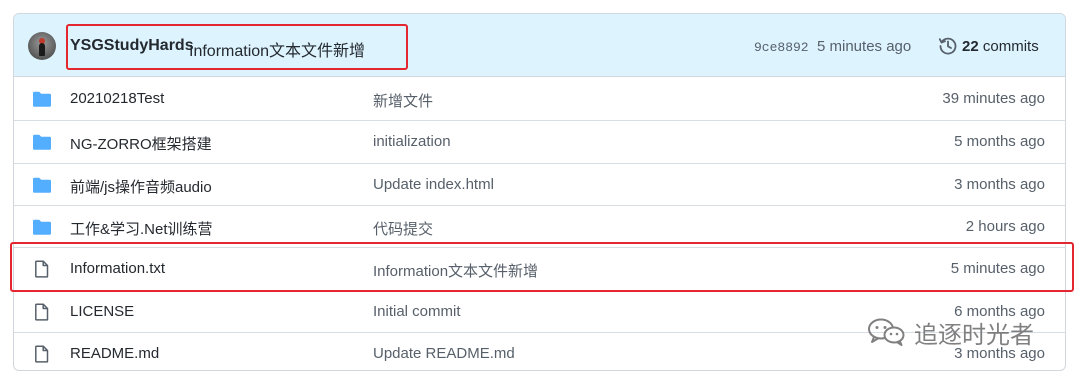 This screenshot has width=1080, height=379. I want to click on file-name: 工作&学习.Net训练营, so click(141, 228).